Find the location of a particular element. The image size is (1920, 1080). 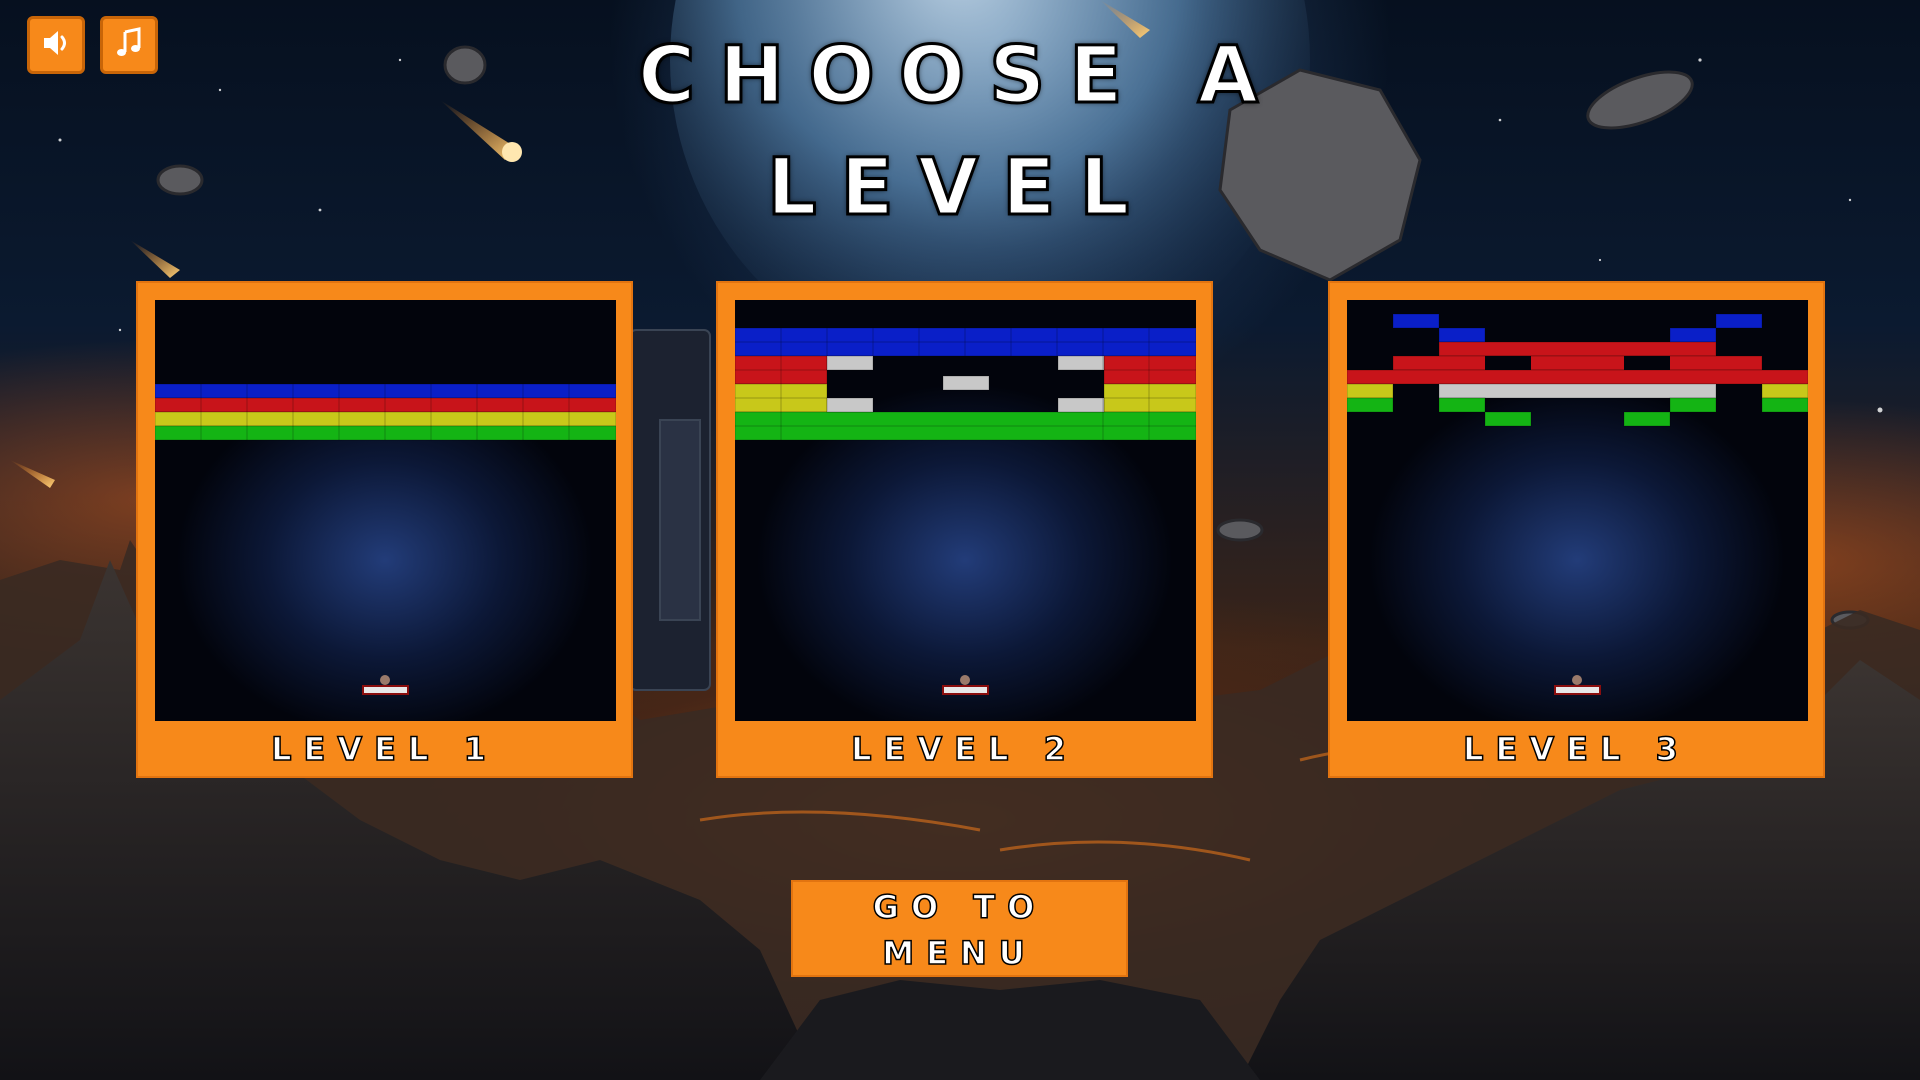

level-1-label: LEVEL 1 is located at coordinates (384, 749).